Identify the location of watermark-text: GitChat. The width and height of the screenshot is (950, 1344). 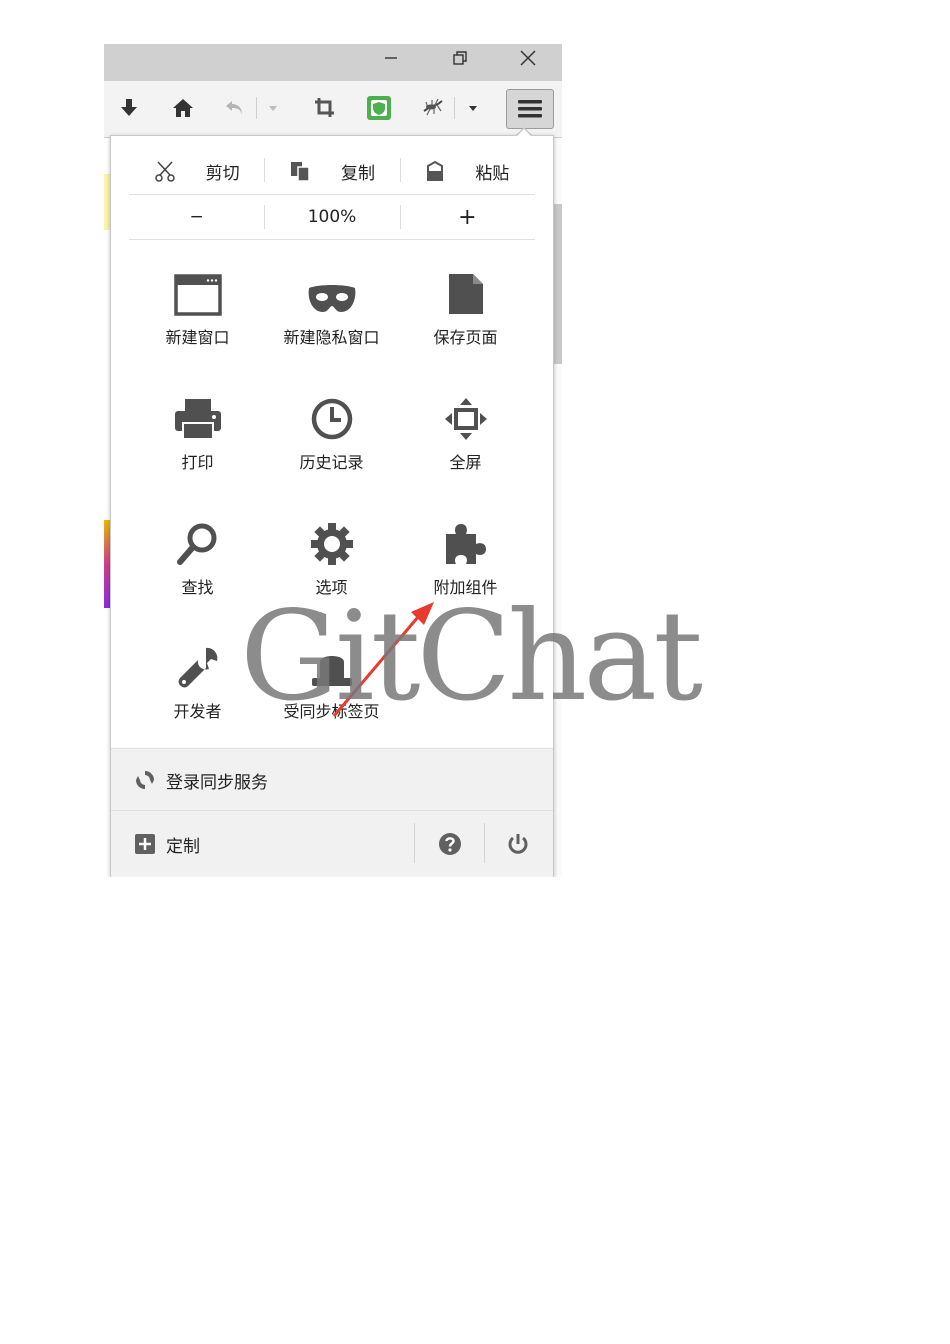
(471, 657).